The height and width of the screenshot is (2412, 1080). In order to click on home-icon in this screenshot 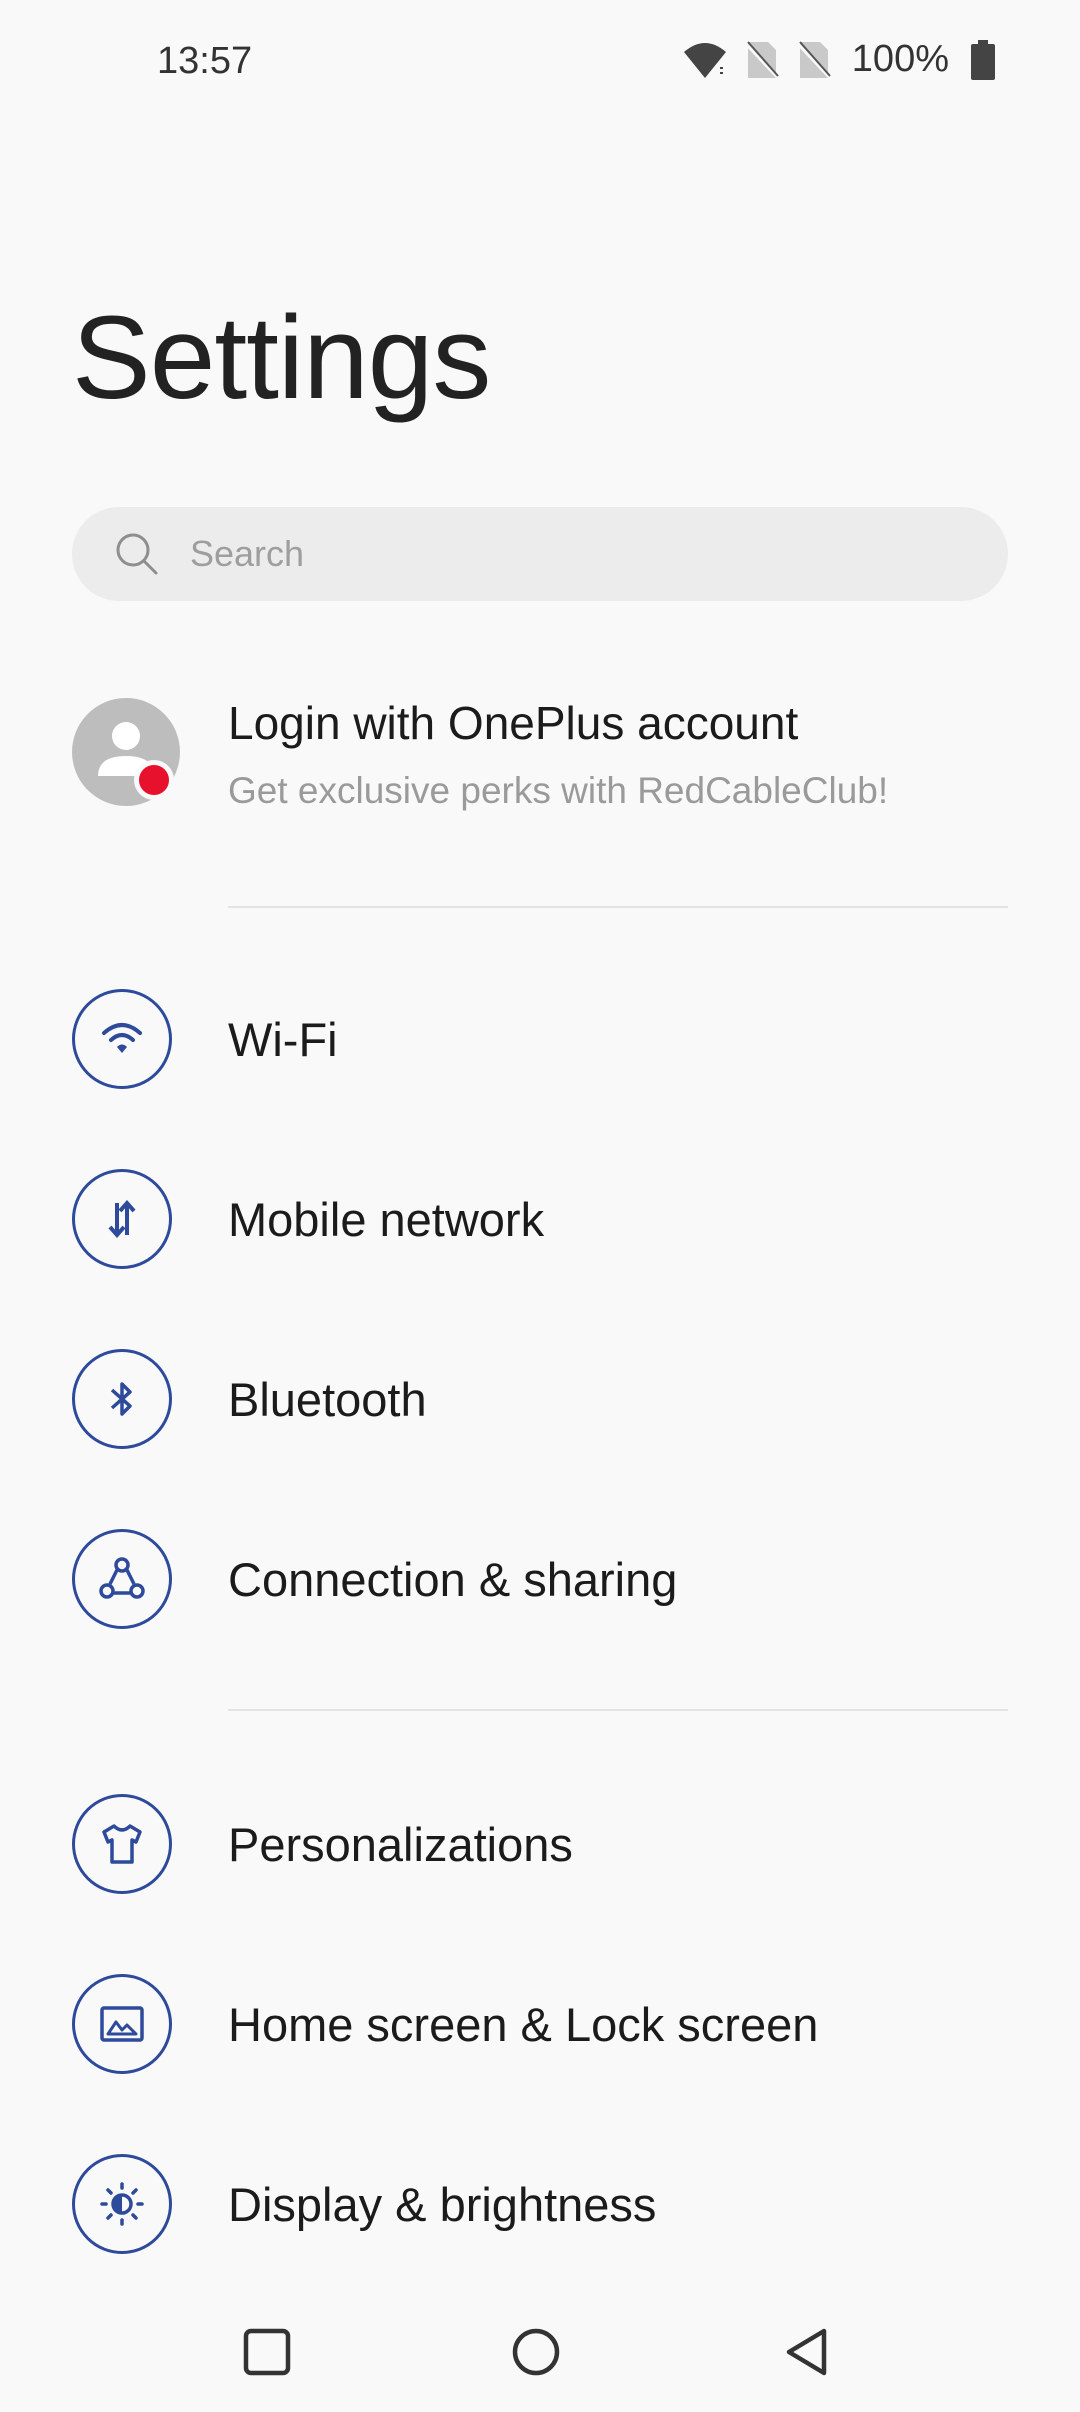, I will do `click(536, 2352)`.